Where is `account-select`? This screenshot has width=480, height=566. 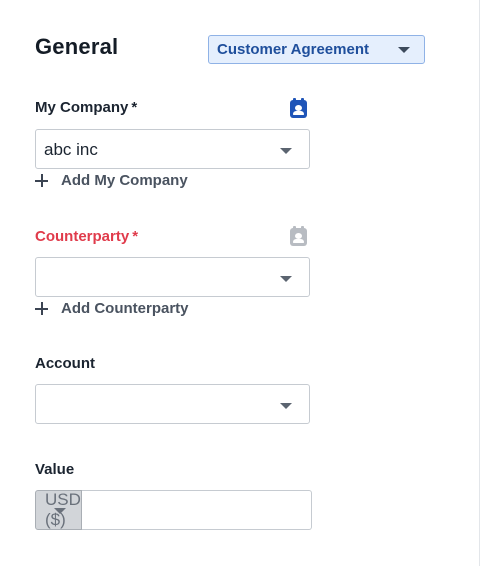
account-select is located at coordinates (172, 404).